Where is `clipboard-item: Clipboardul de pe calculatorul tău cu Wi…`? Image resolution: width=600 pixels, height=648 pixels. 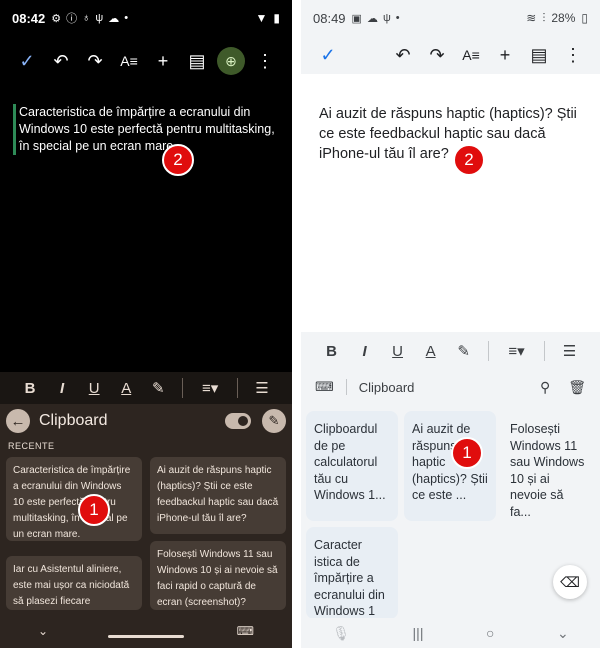 clipboard-item: Clipboardul de pe calculatorul tău cu Wi… is located at coordinates (352, 466).